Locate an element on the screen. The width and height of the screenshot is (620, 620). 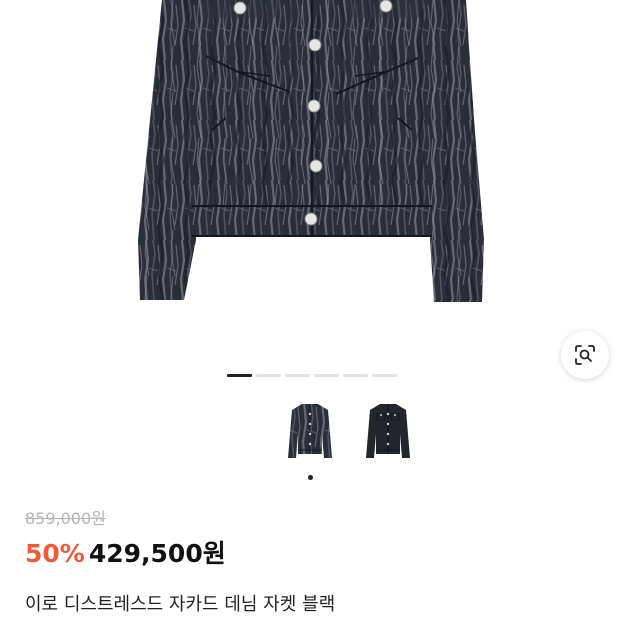
original-price: 859,000원 is located at coordinates (65, 518).